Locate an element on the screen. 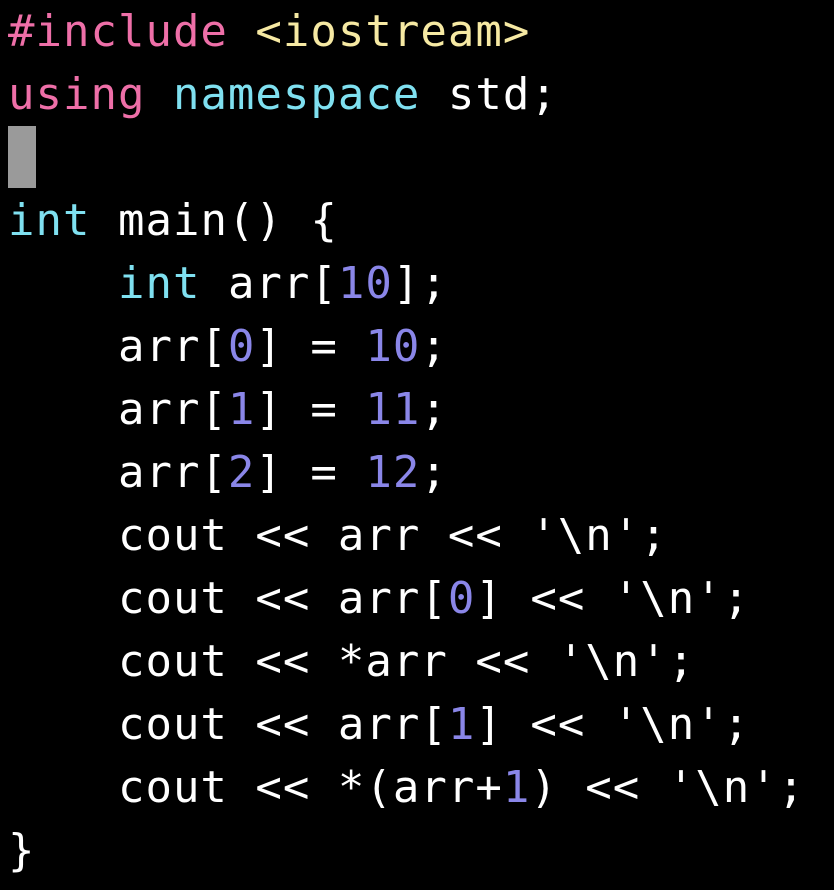  code-token: namespace is located at coordinates (296, 94).